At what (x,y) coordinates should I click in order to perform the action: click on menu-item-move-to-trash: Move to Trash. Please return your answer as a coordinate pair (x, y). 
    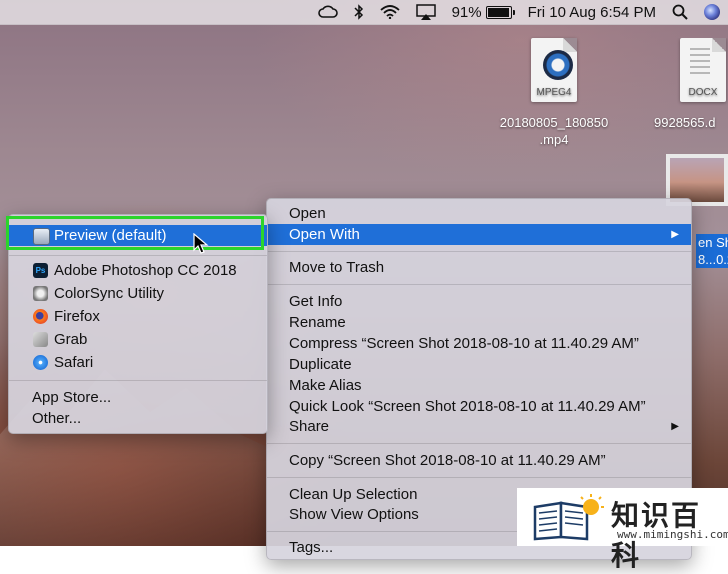
    Looking at the image, I should click on (479, 267).